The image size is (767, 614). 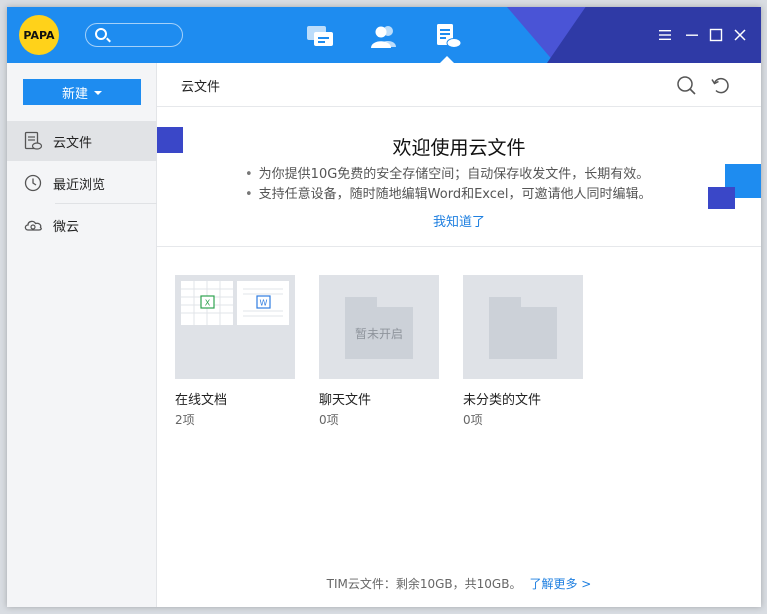 I want to click on new-button: 新建, so click(x=82, y=92).